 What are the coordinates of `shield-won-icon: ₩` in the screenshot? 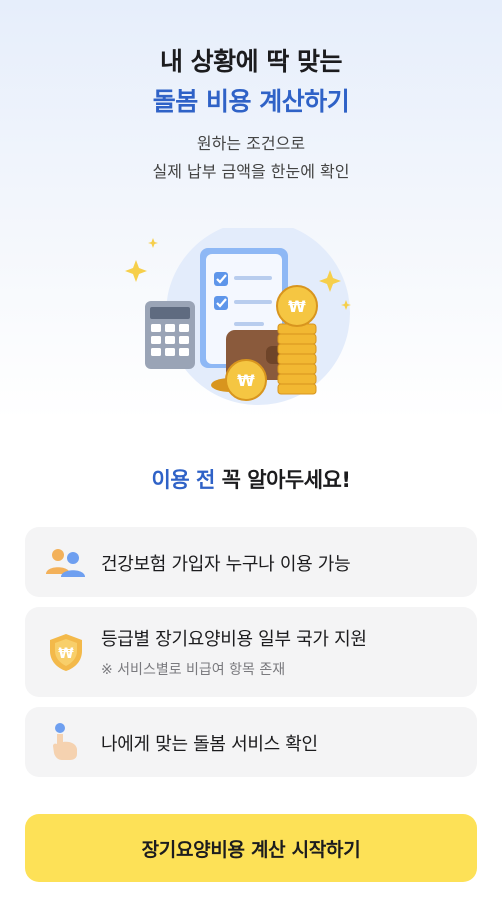 It's located at (66, 652).